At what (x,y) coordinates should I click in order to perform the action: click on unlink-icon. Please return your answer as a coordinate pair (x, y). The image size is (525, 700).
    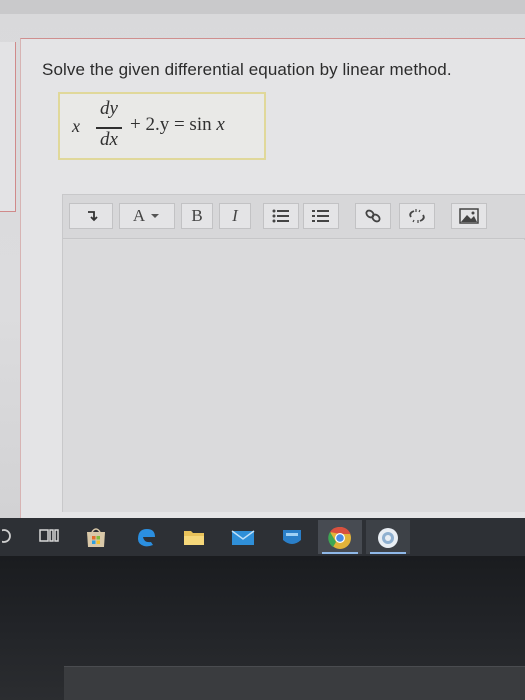
    Looking at the image, I should click on (417, 216).